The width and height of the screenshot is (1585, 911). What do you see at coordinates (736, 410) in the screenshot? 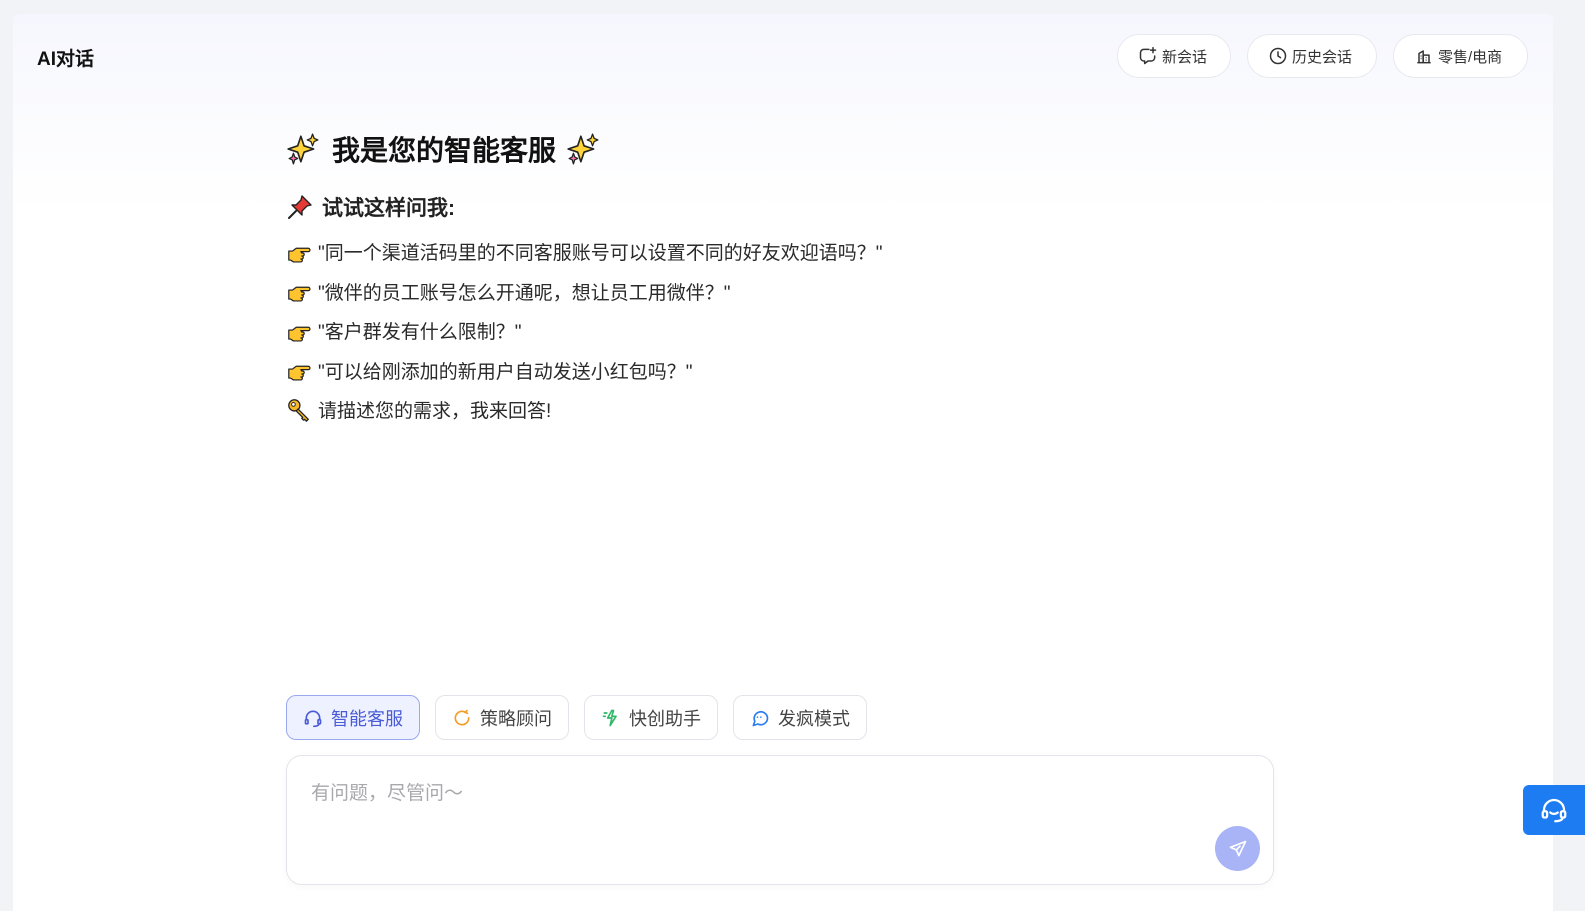
I see `closing-line: 请描述您的需求，我来回答!` at bounding box center [736, 410].